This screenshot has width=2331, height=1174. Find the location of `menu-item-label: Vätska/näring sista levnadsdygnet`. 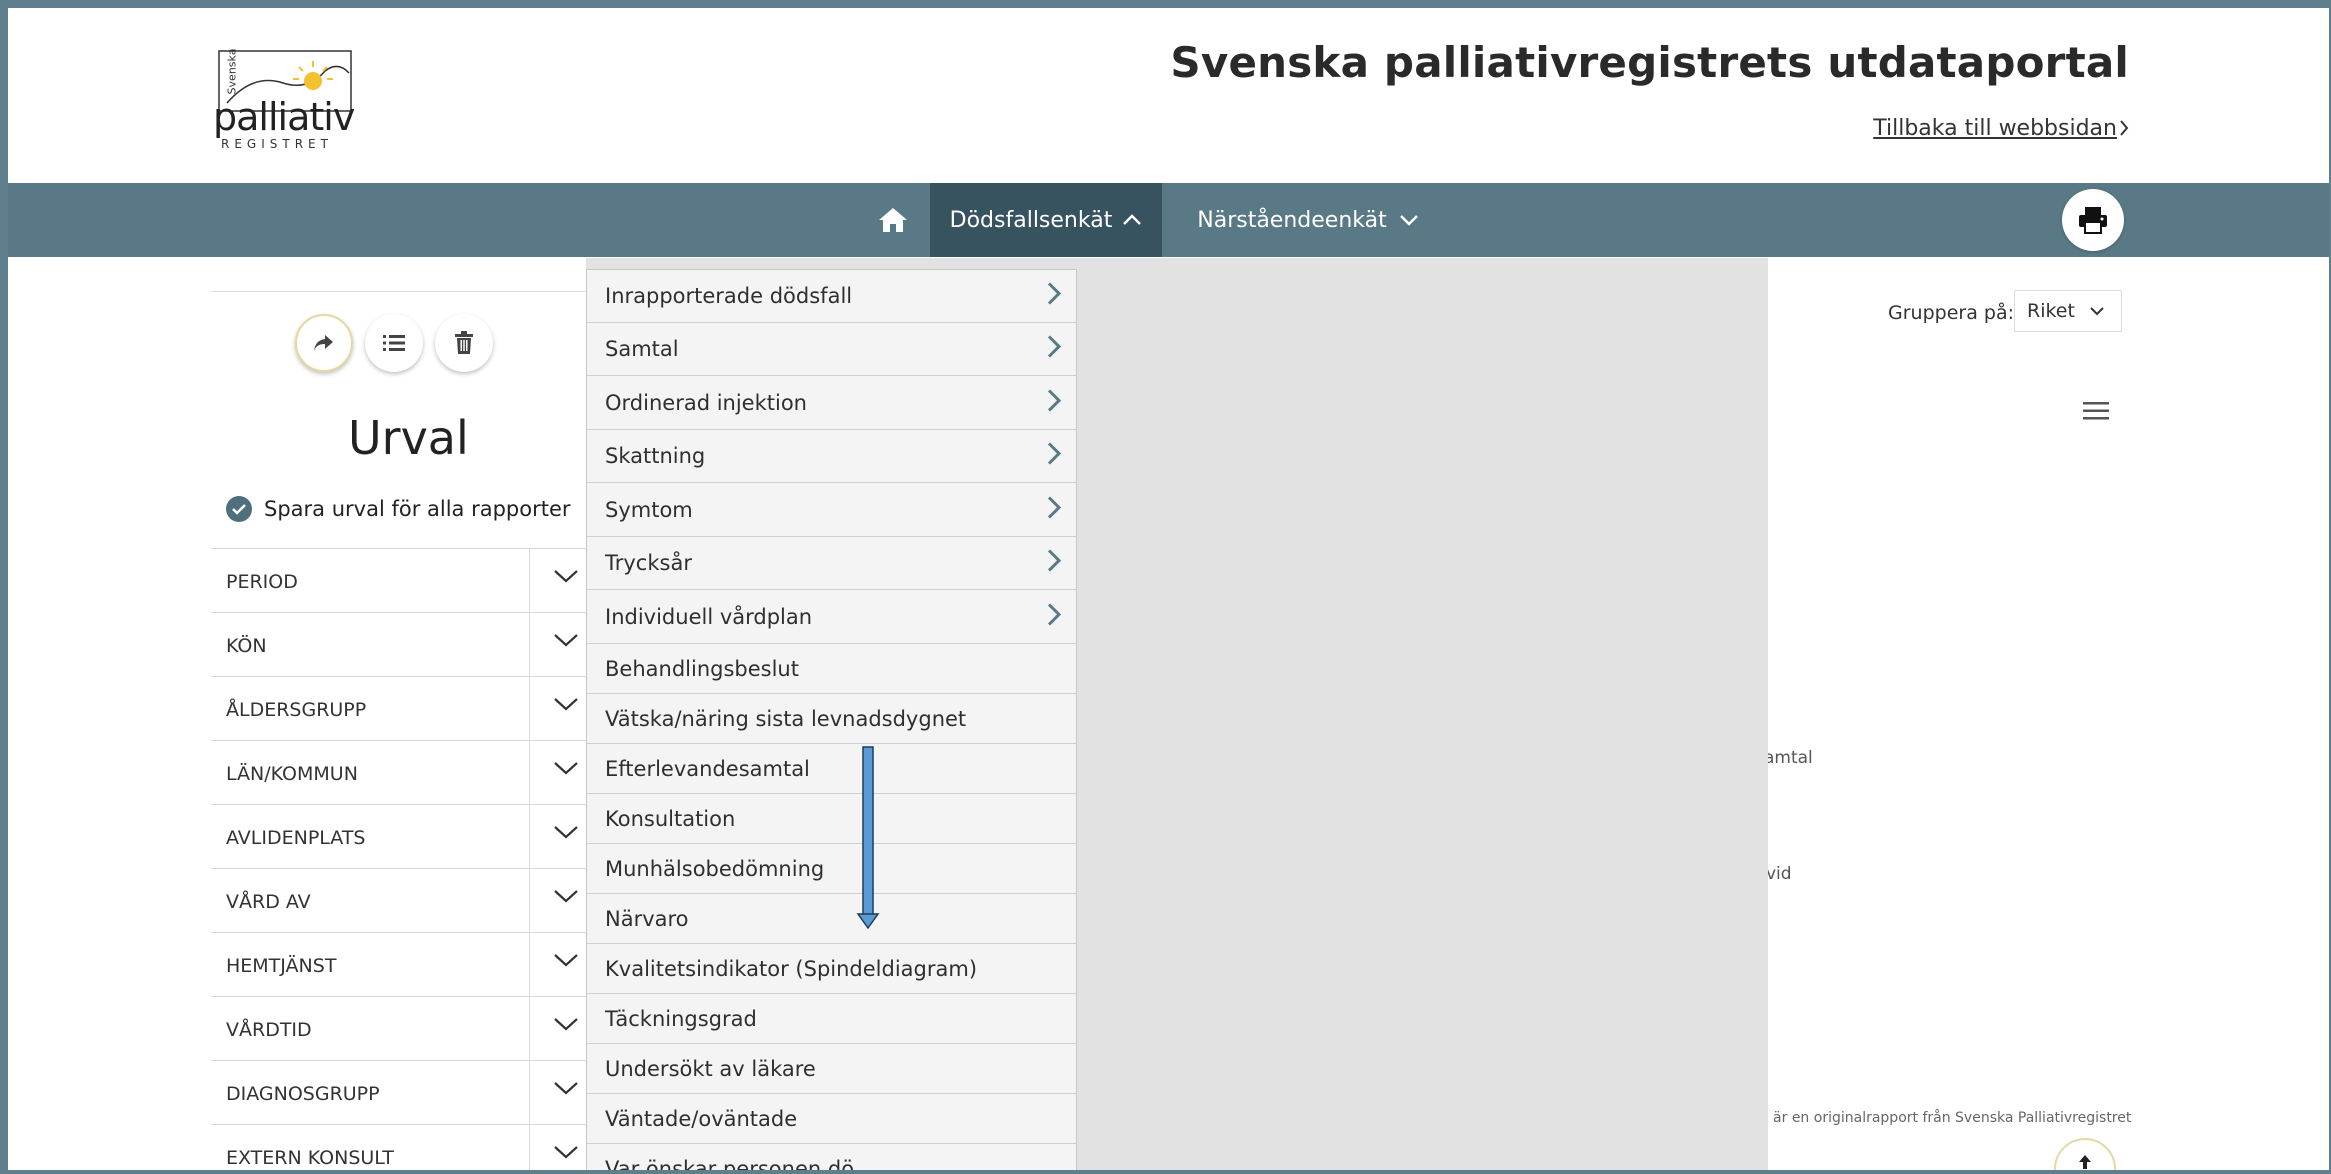

menu-item-label: Vätska/näring sista levnadsdygnet is located at coordinates (786, 718).